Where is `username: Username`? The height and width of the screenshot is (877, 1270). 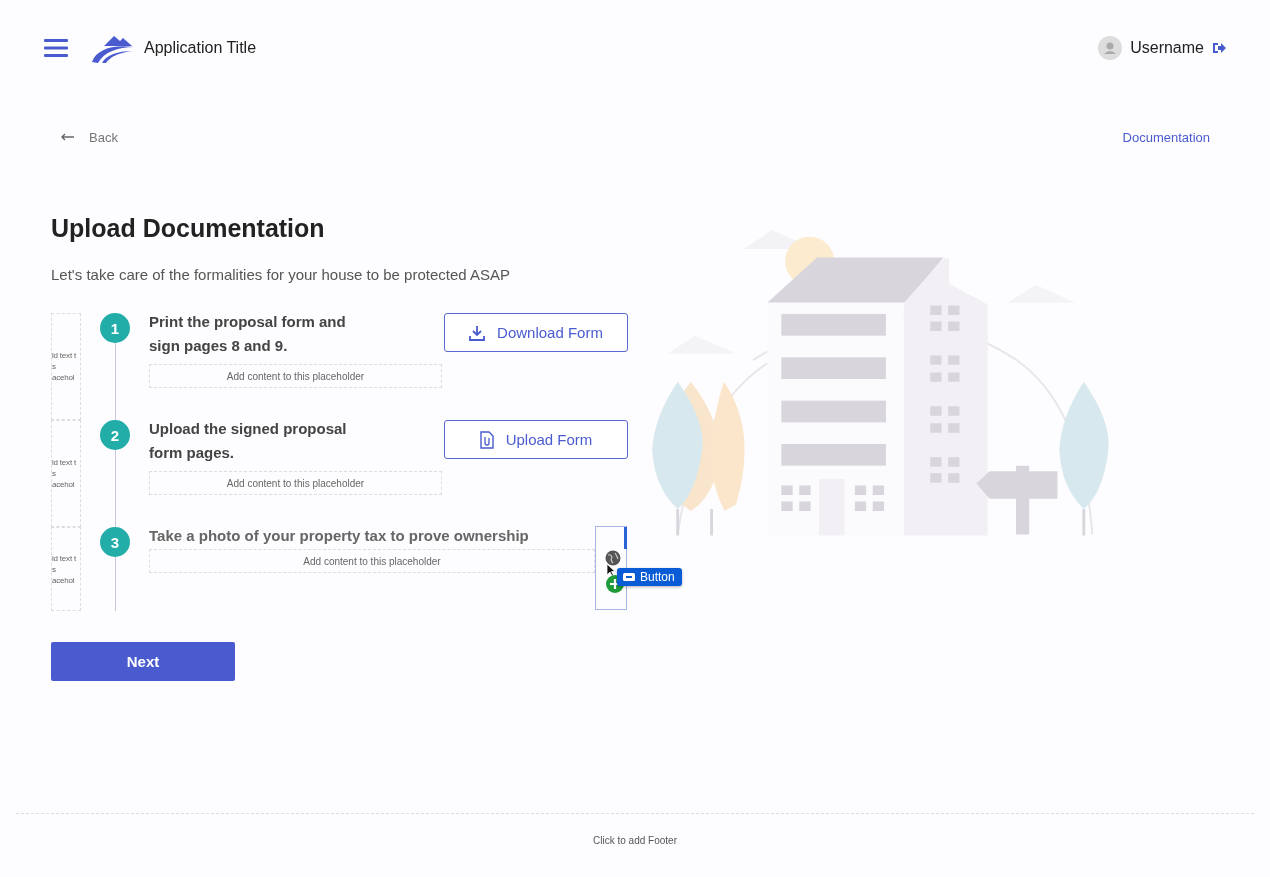
username: Username is located at coordinates (1167, 47).